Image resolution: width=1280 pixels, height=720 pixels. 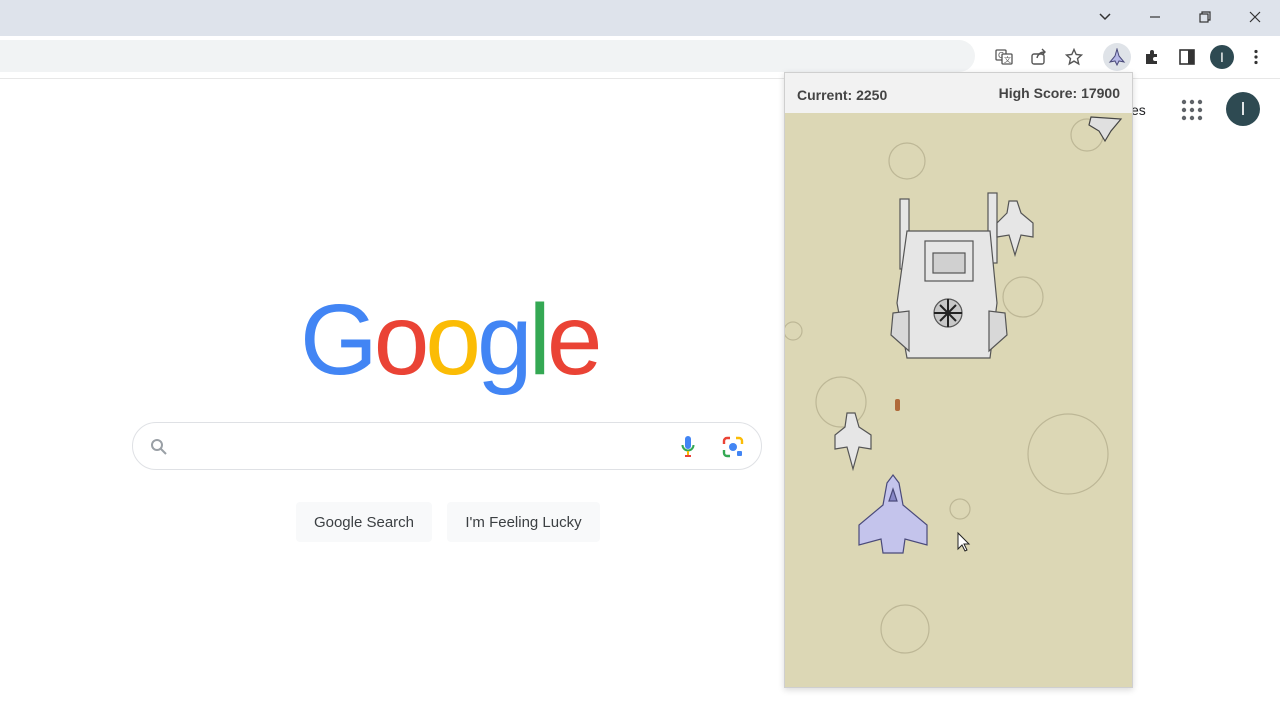 I want to click on search-box, so click(x=447, y=446).